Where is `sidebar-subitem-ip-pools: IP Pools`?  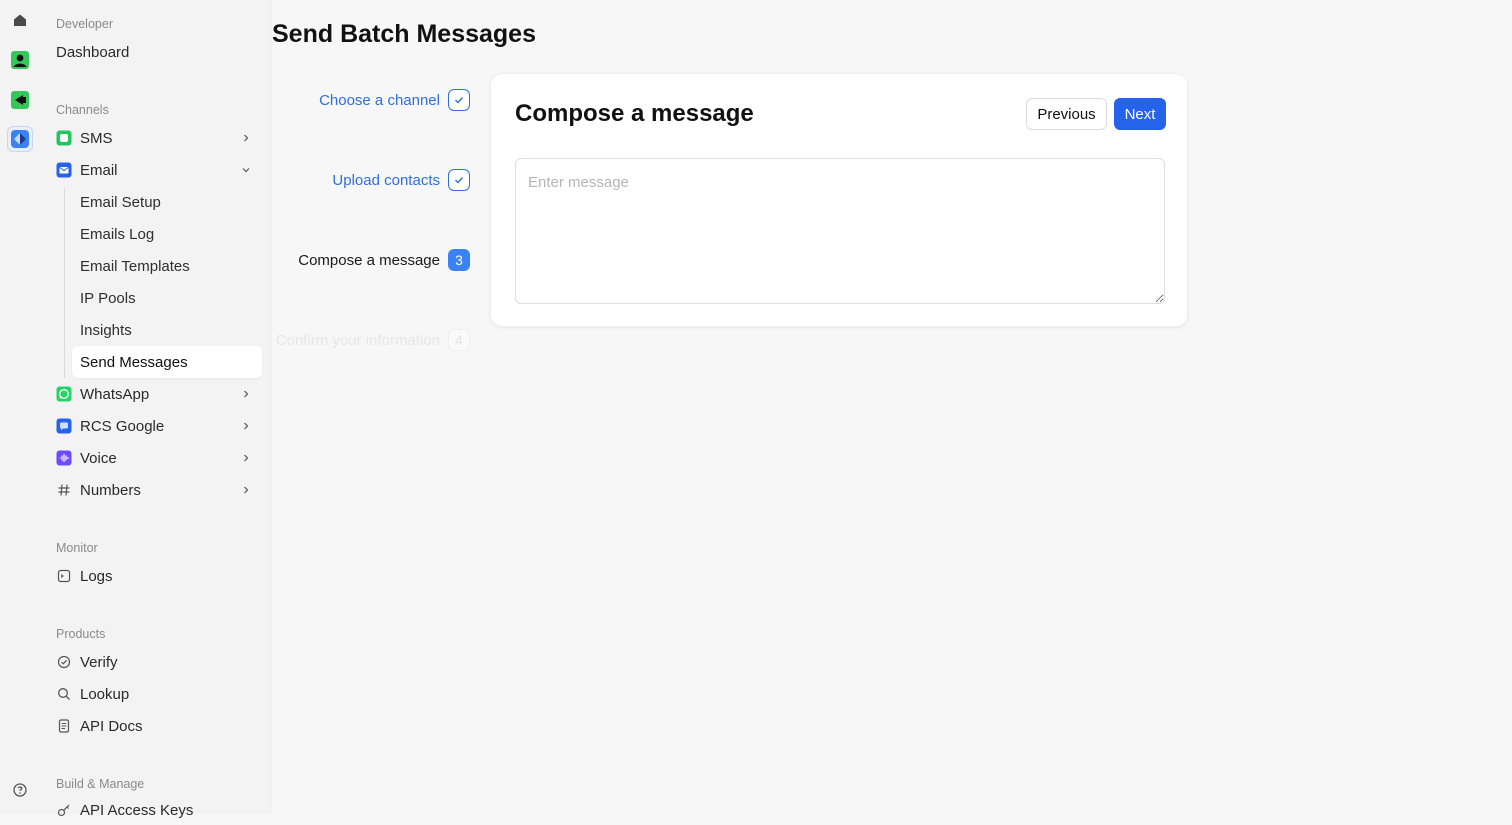 sidebar-subitem-ip-pools: IP Pools is located at coordinates (167, 298).